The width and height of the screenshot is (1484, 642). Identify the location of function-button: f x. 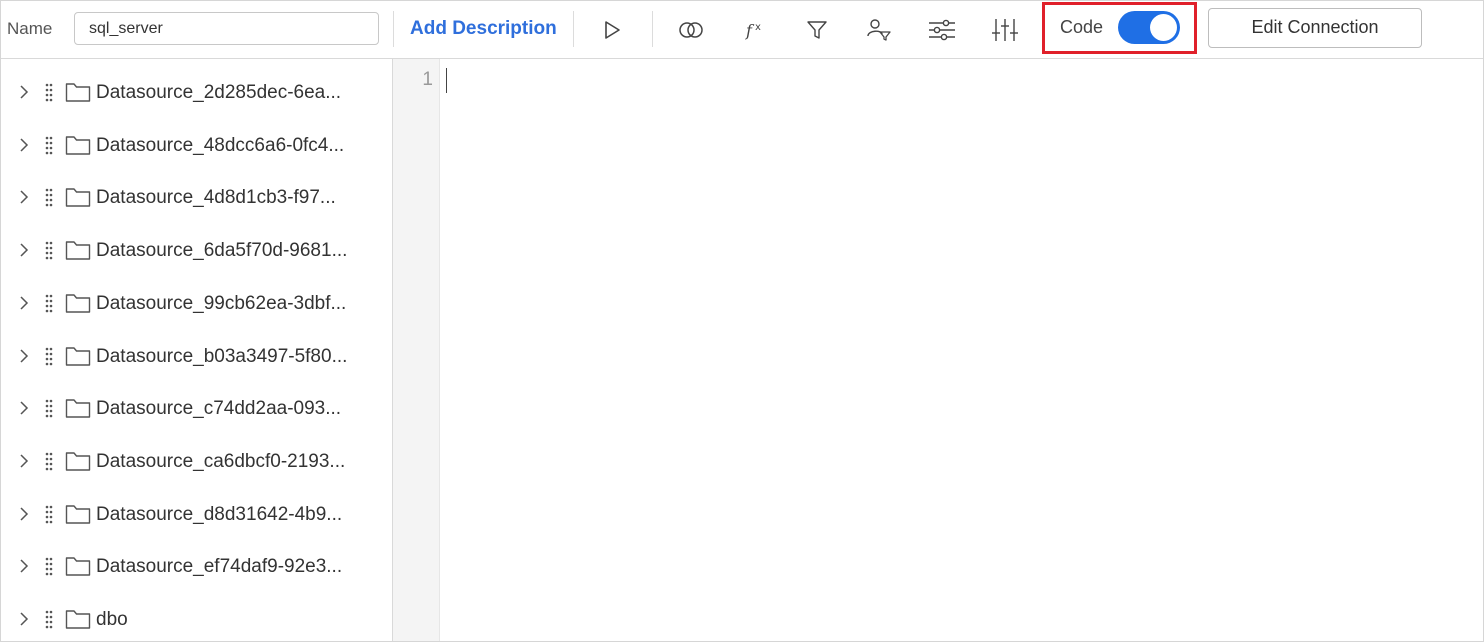
(755, 30).